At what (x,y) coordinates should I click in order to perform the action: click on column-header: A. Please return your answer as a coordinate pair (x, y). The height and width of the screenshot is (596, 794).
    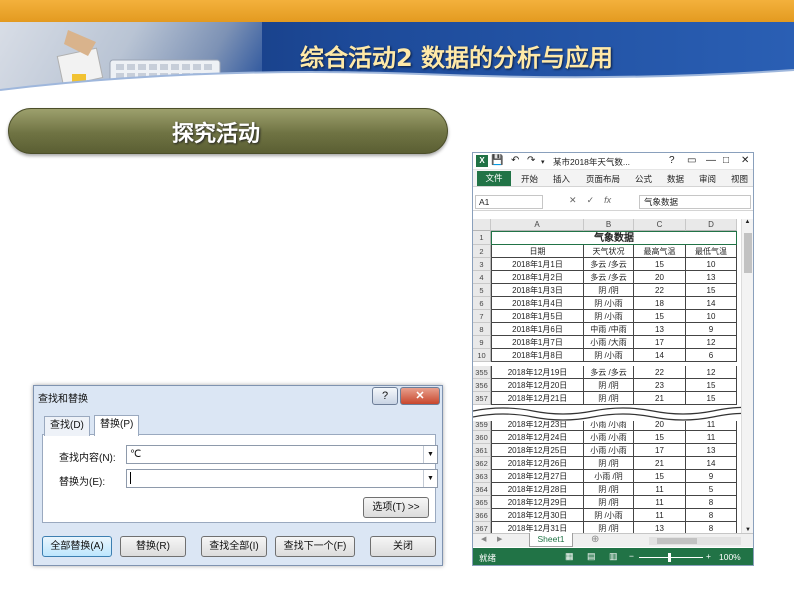
    Looking at the image, I should click on (537, 225).